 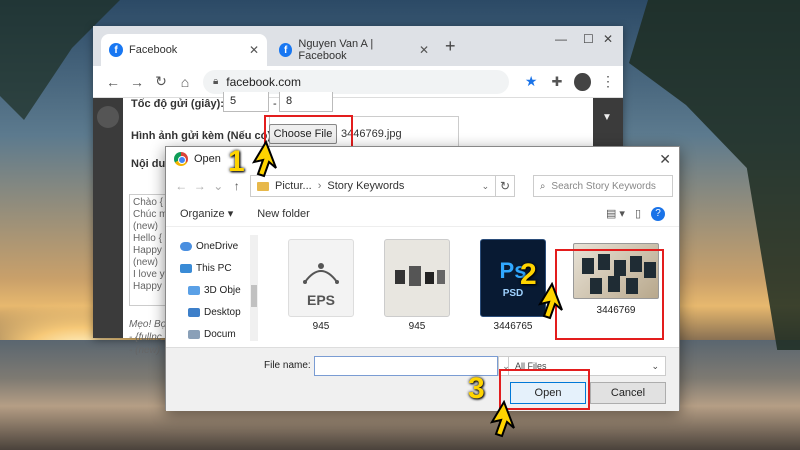 What do you see at coordinates (236, 161) in the screenshot?
I see `step-number-1: 1` at bounding box center [236, 161].